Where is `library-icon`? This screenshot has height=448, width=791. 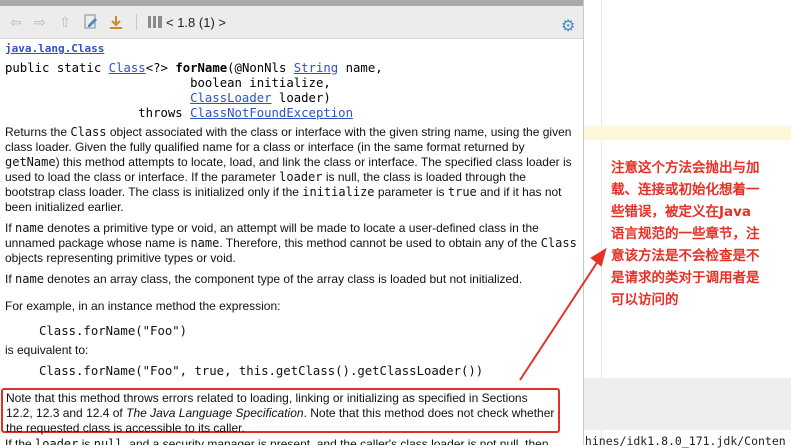
library-icon is located at coordinates (155, 22).